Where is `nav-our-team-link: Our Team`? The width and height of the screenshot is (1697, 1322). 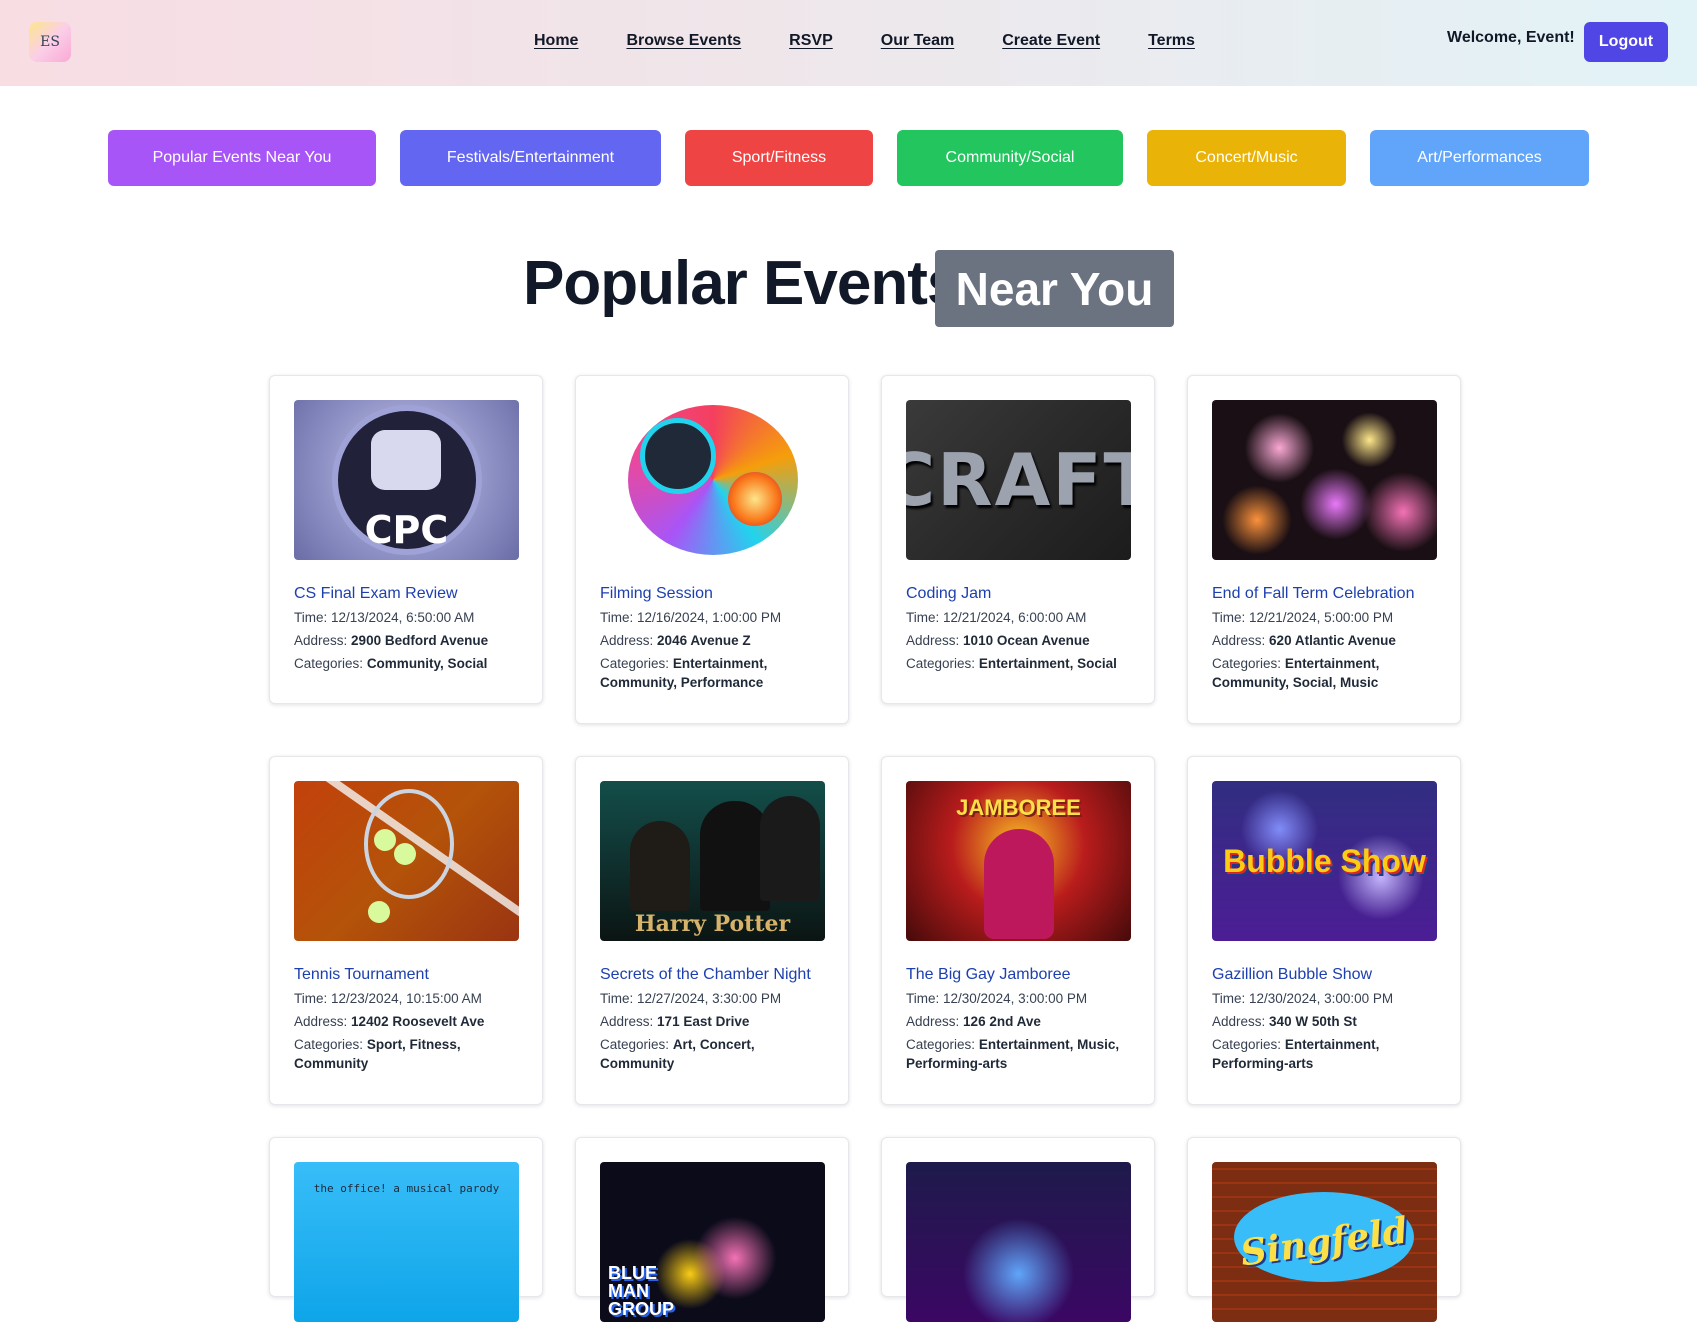 nav-our-team-link: Our Team is located at coordinates (918, 41).